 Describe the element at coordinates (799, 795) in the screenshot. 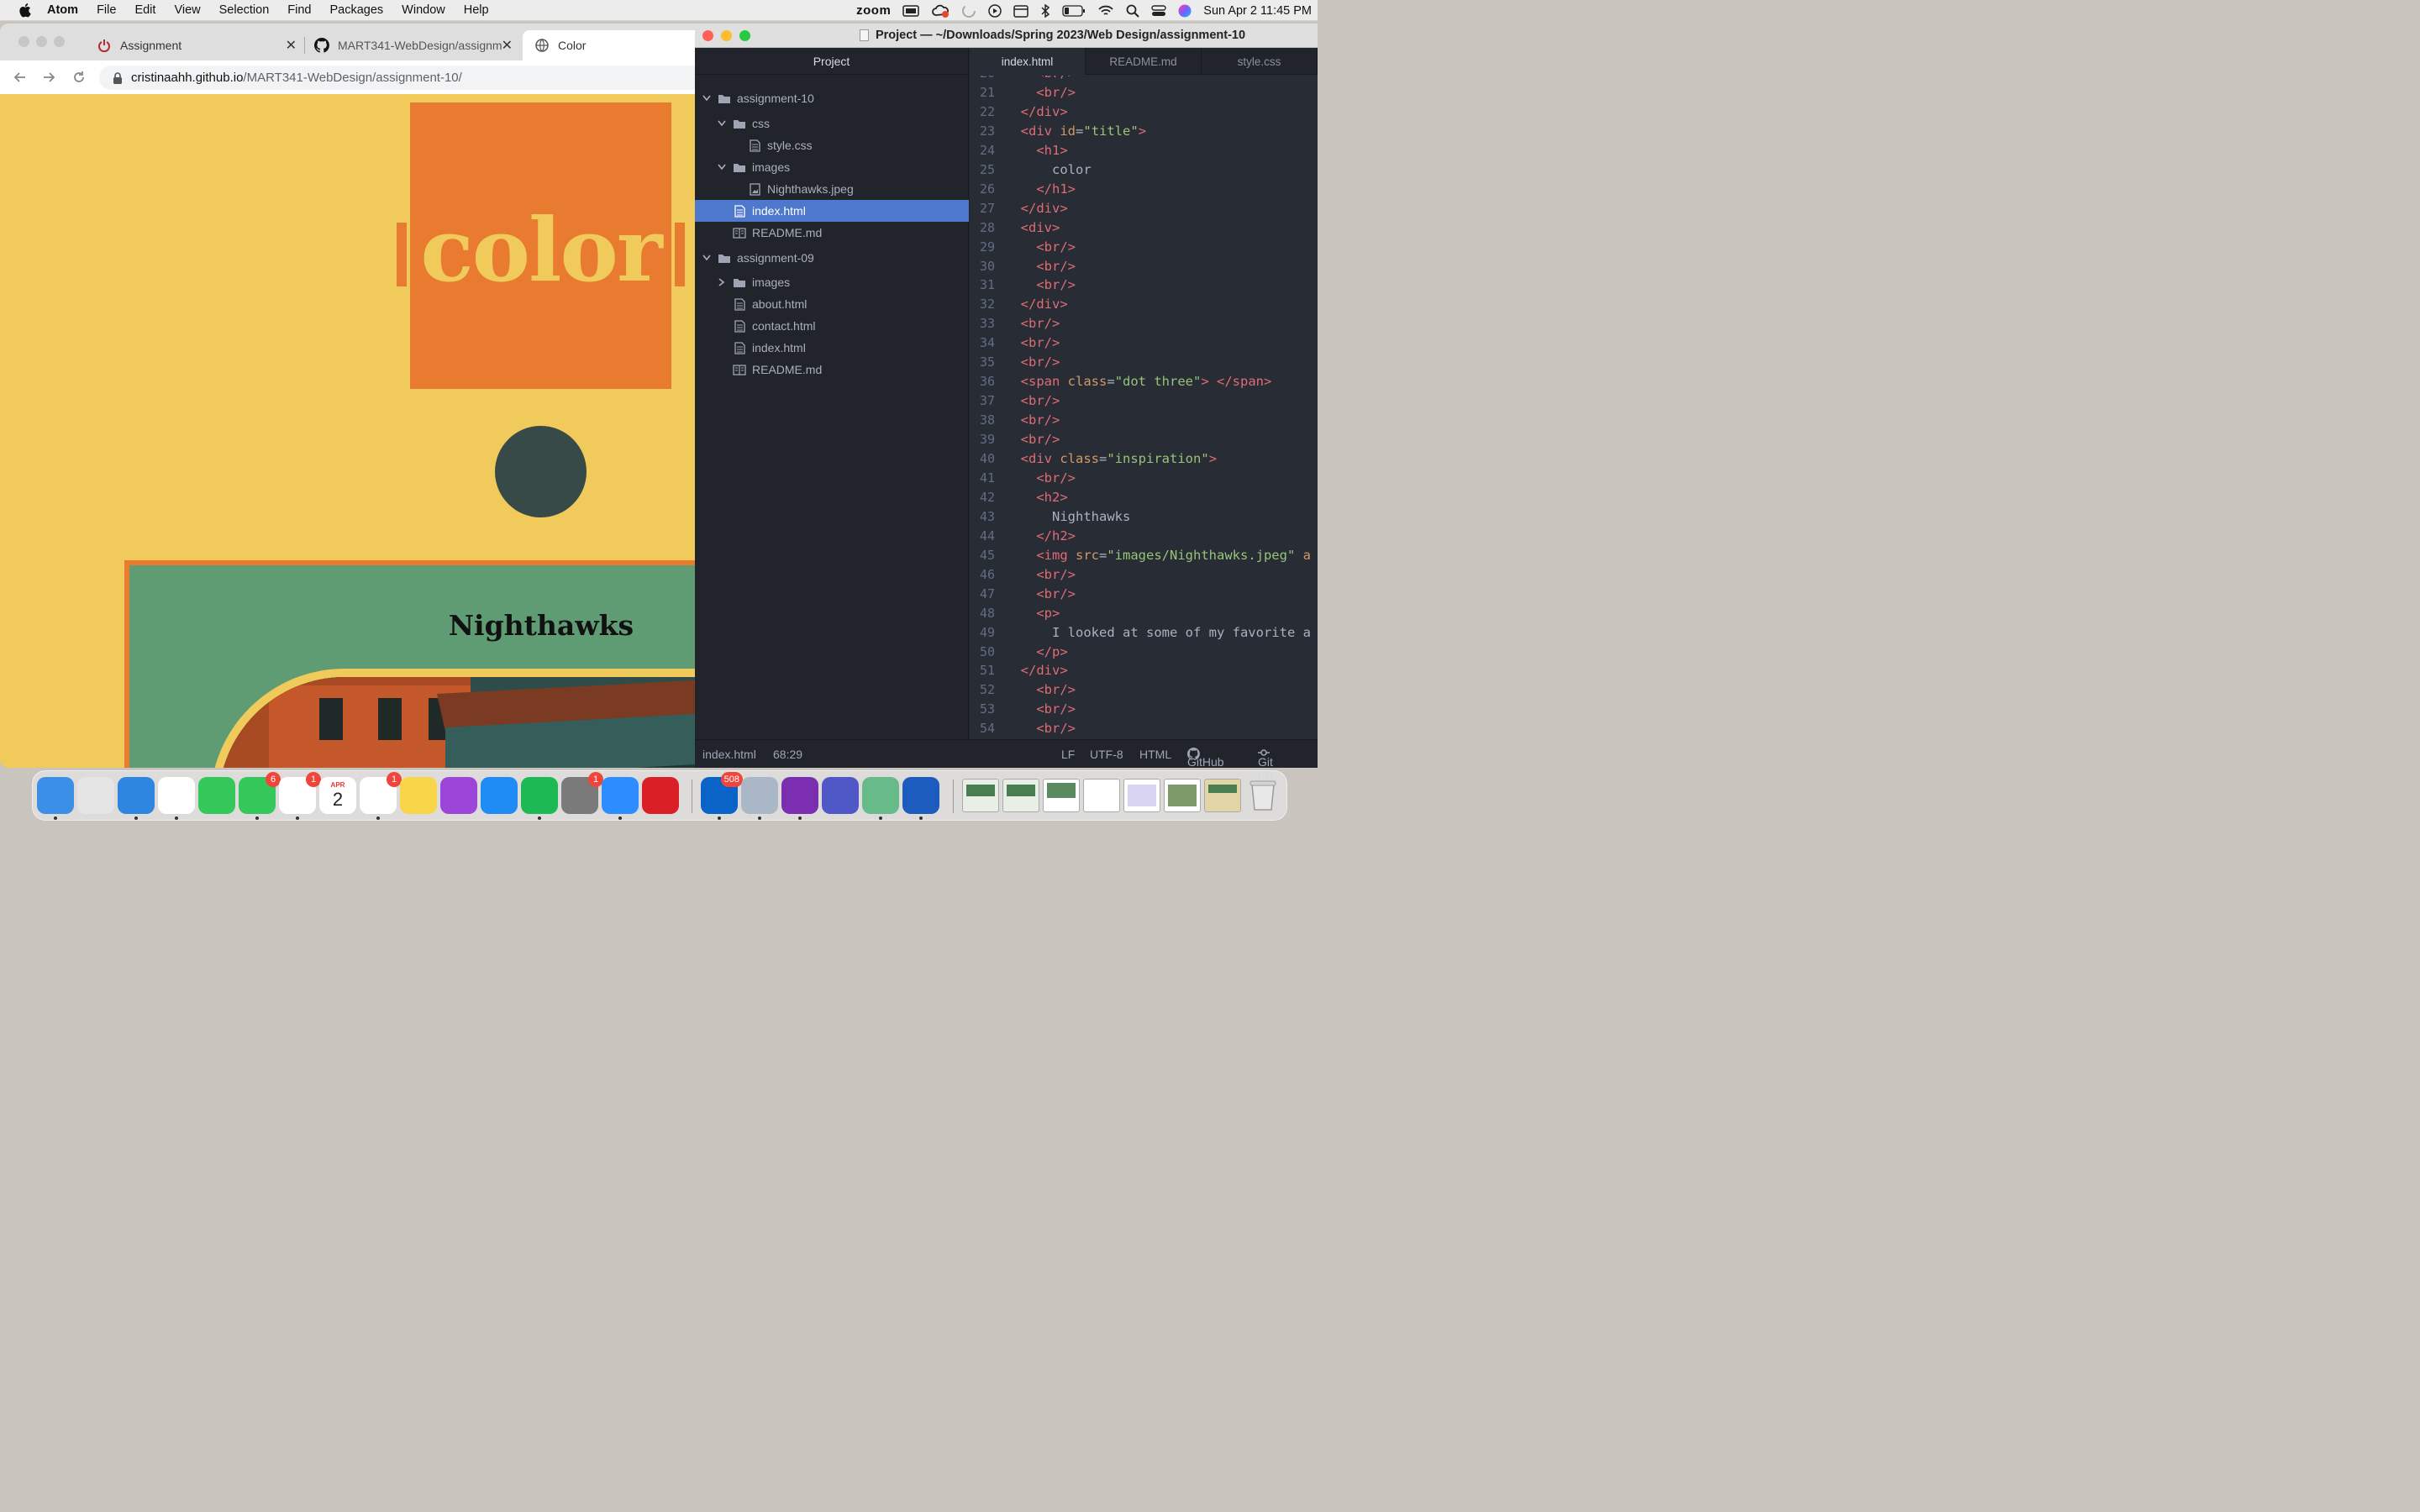

I see `onenote-icon` at that location.